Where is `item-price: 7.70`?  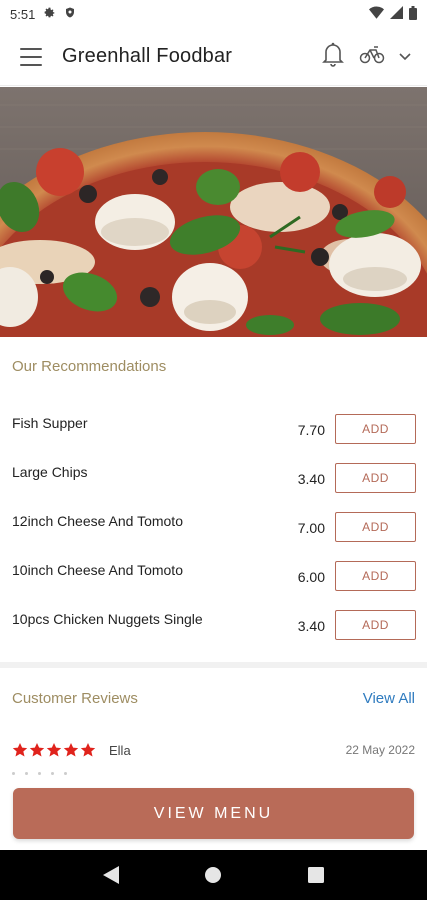
item-price: 7.70 is located at coordinates (311, 430).